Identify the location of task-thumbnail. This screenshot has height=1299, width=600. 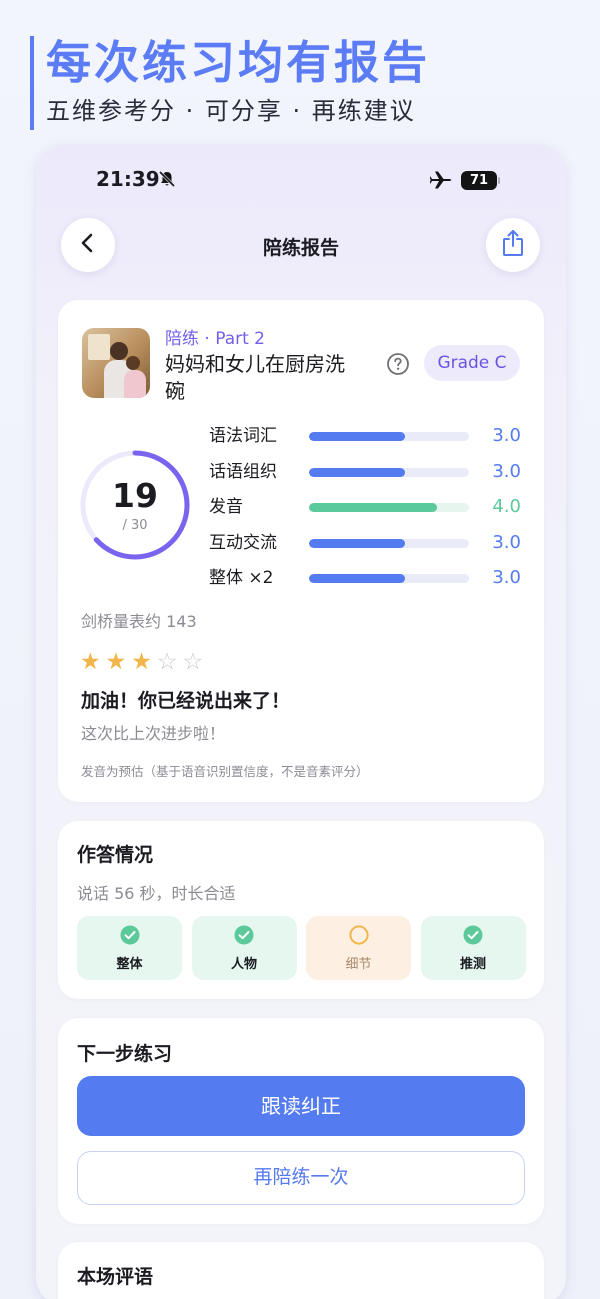
(116, 363).